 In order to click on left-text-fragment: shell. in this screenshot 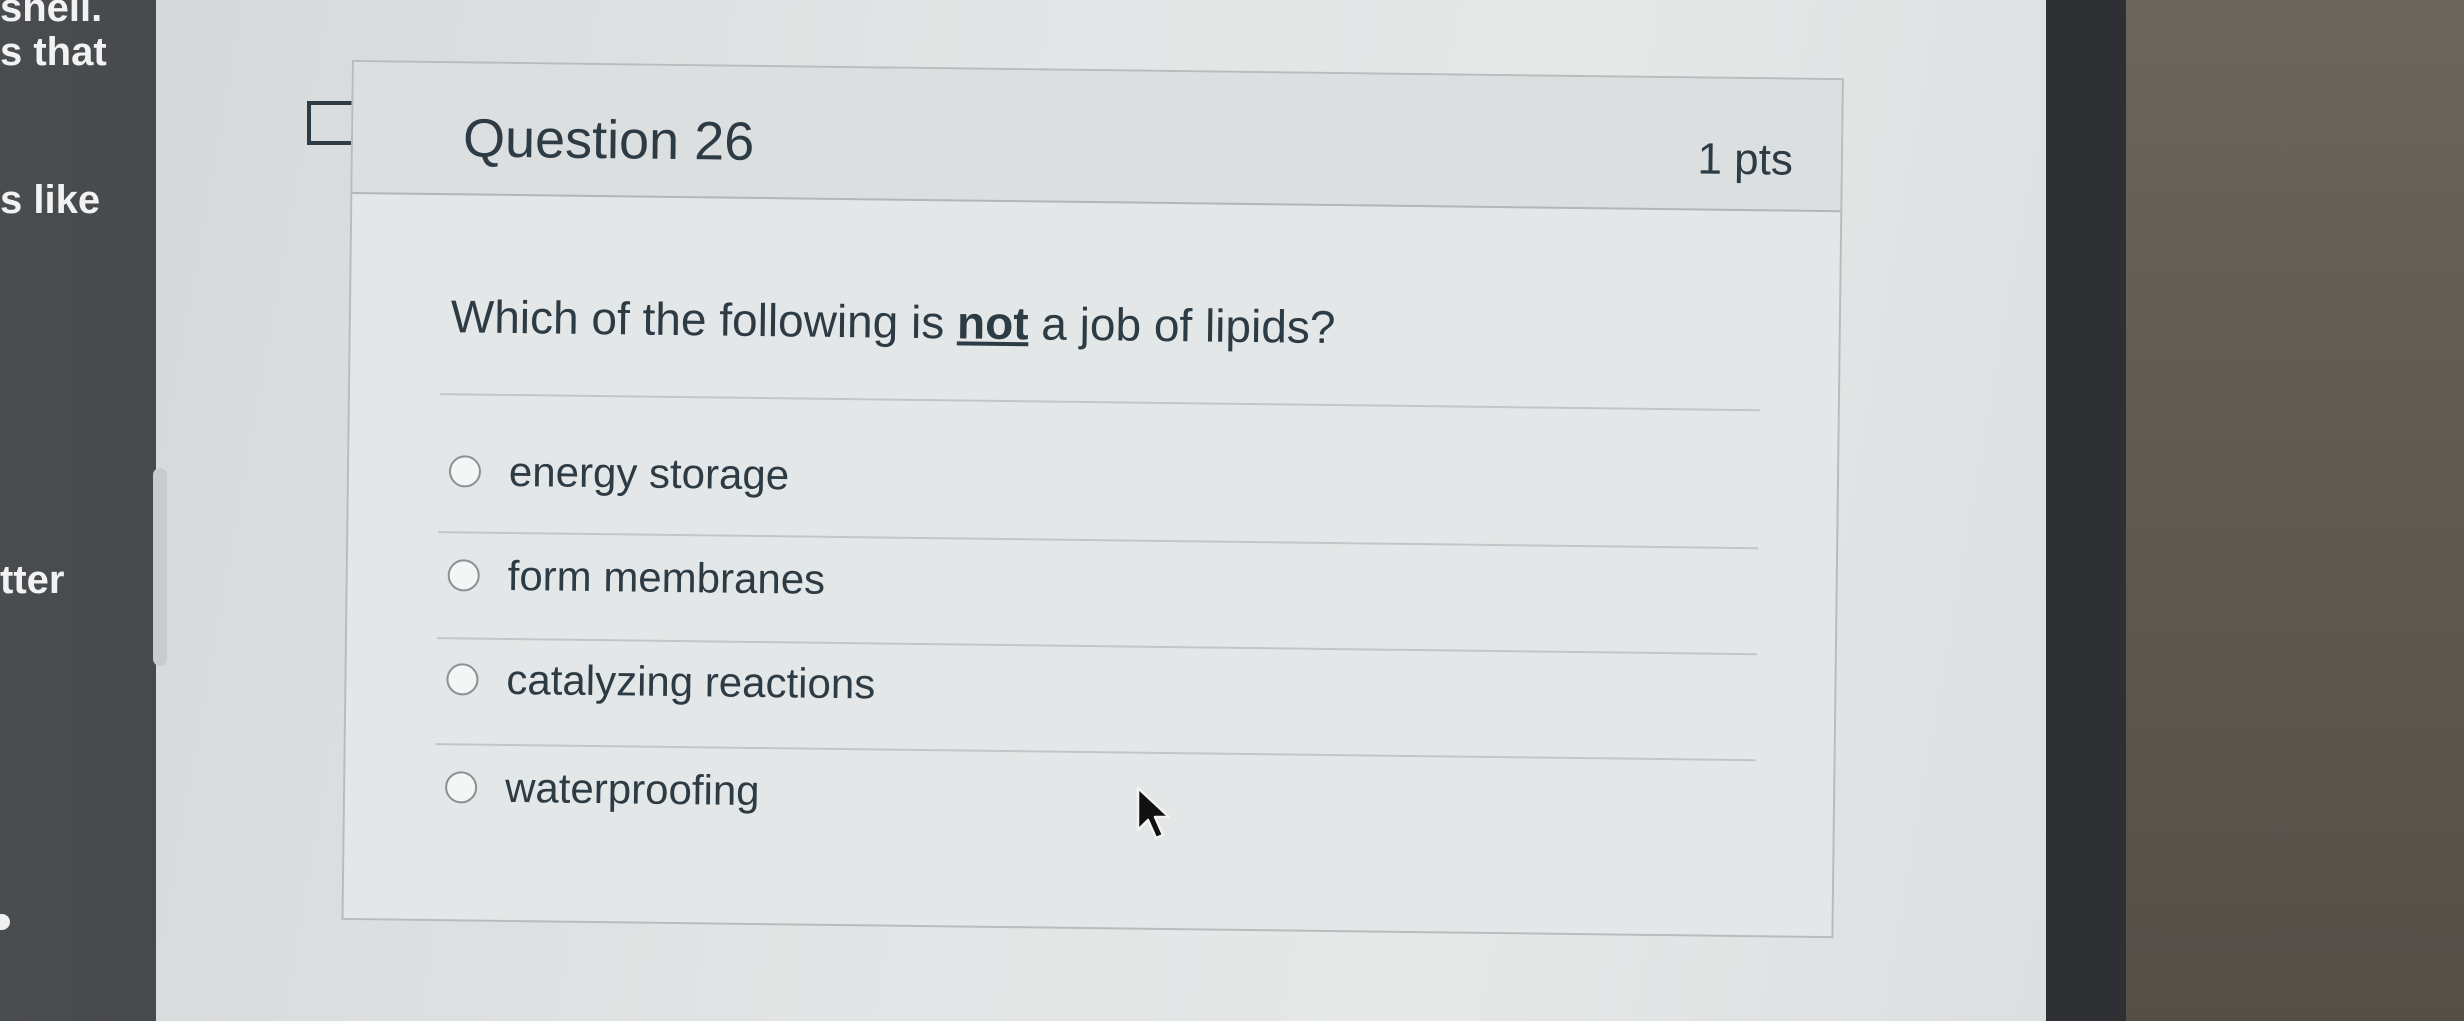, I will do `click(51, 15)`.